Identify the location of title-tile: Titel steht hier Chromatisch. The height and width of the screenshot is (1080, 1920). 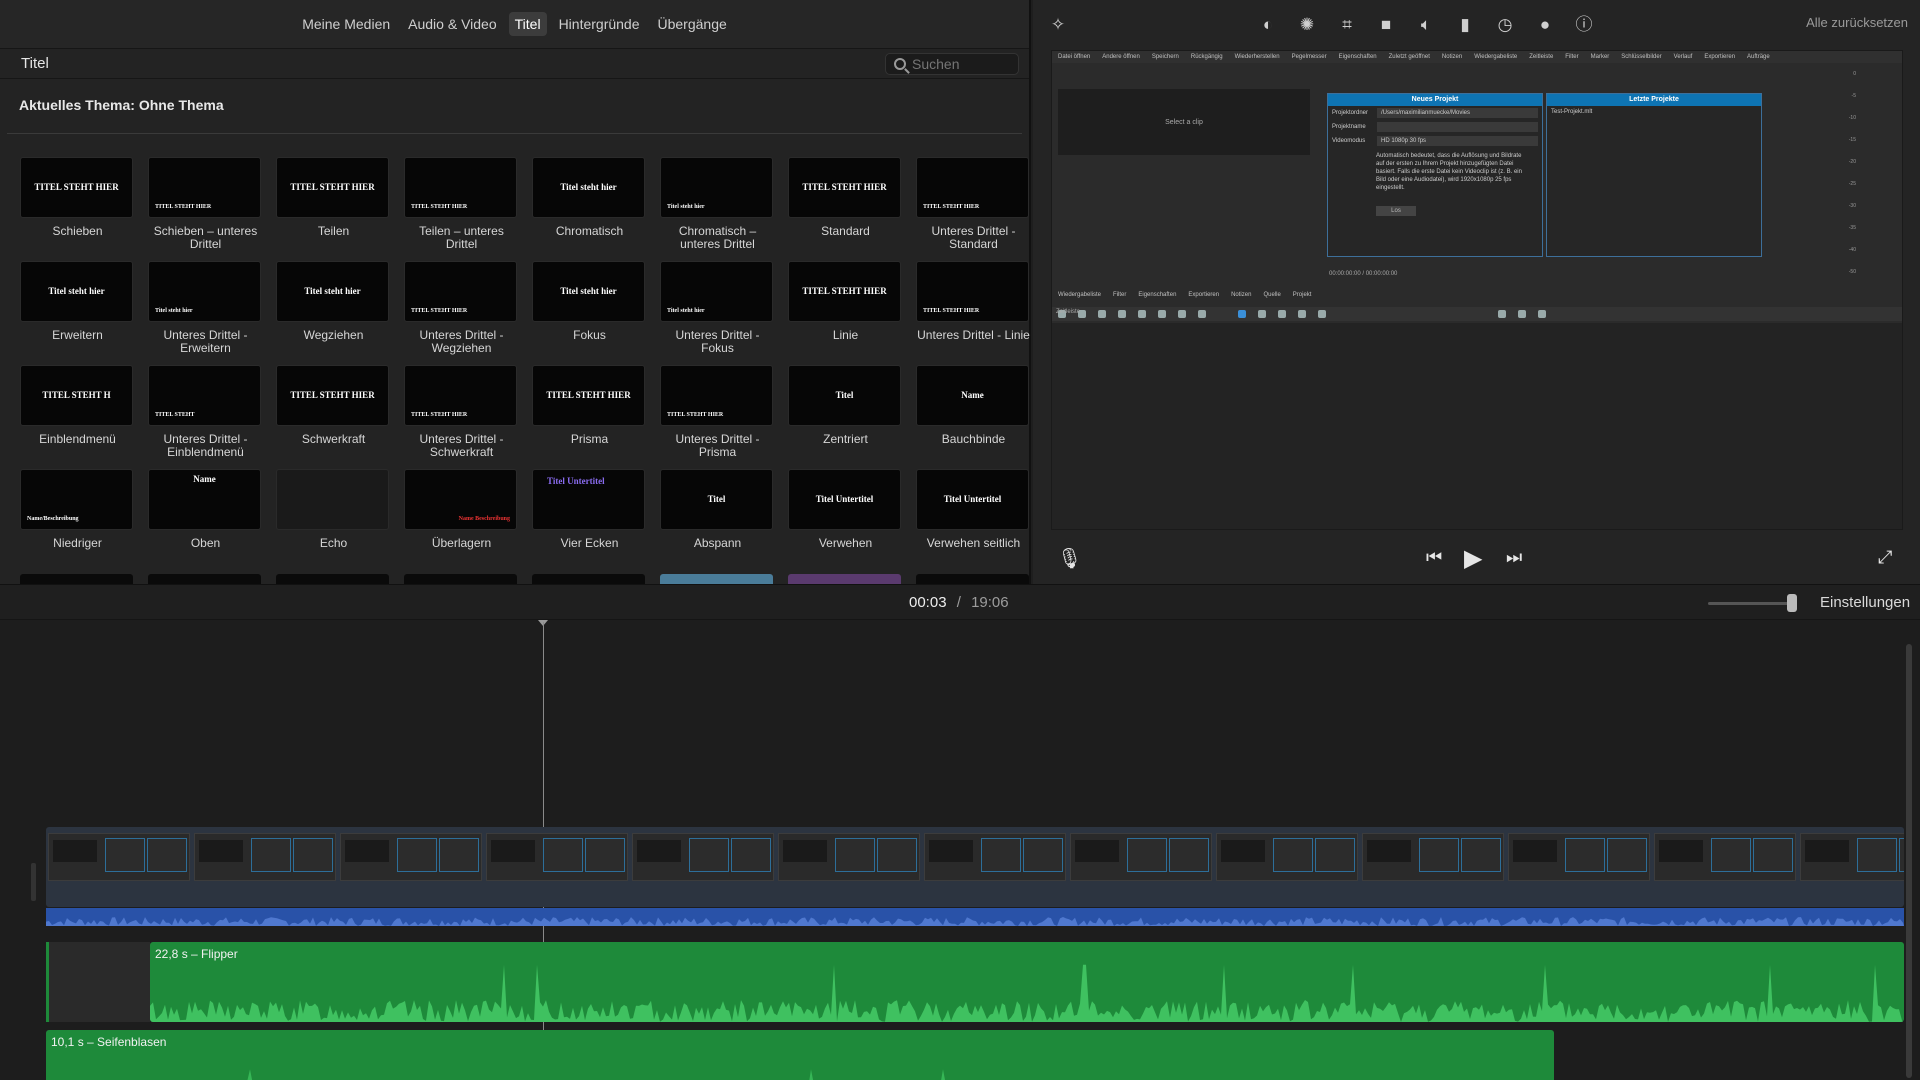
(589, 197).